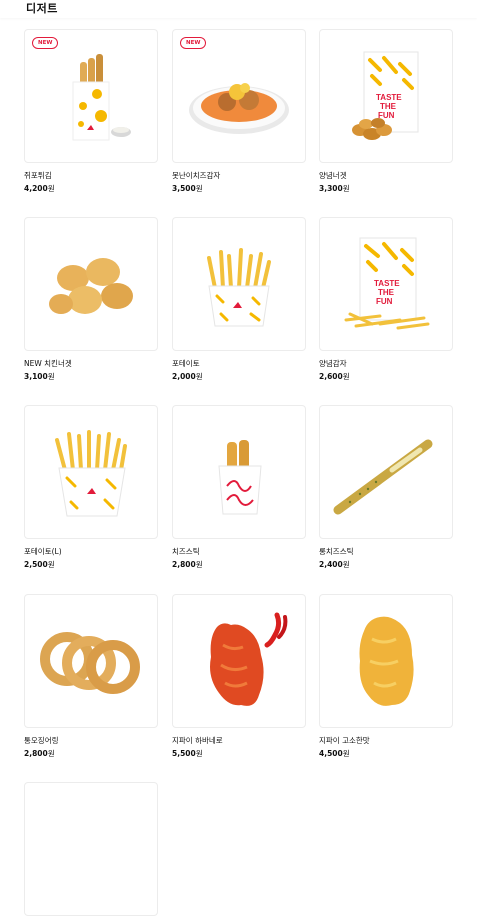  Describe the element at coordinates (187, 188) in the screenshot. I see `product-price: 3,500원` at that location.